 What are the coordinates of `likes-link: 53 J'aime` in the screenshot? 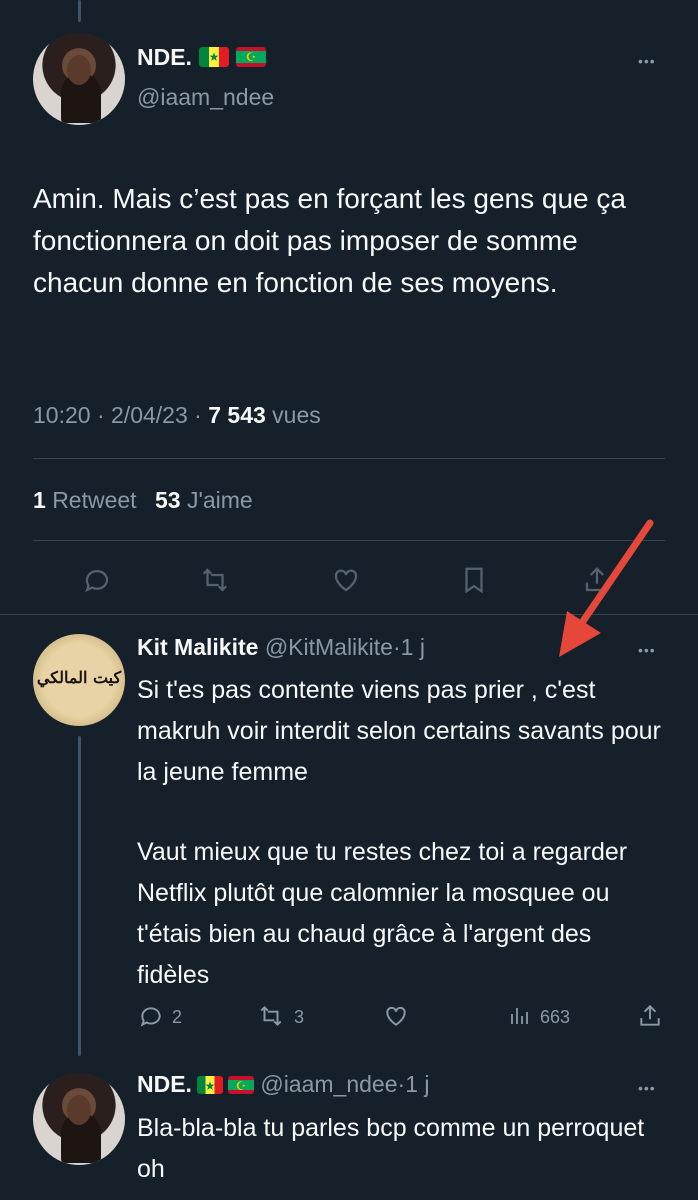 It's located at (204, 500).